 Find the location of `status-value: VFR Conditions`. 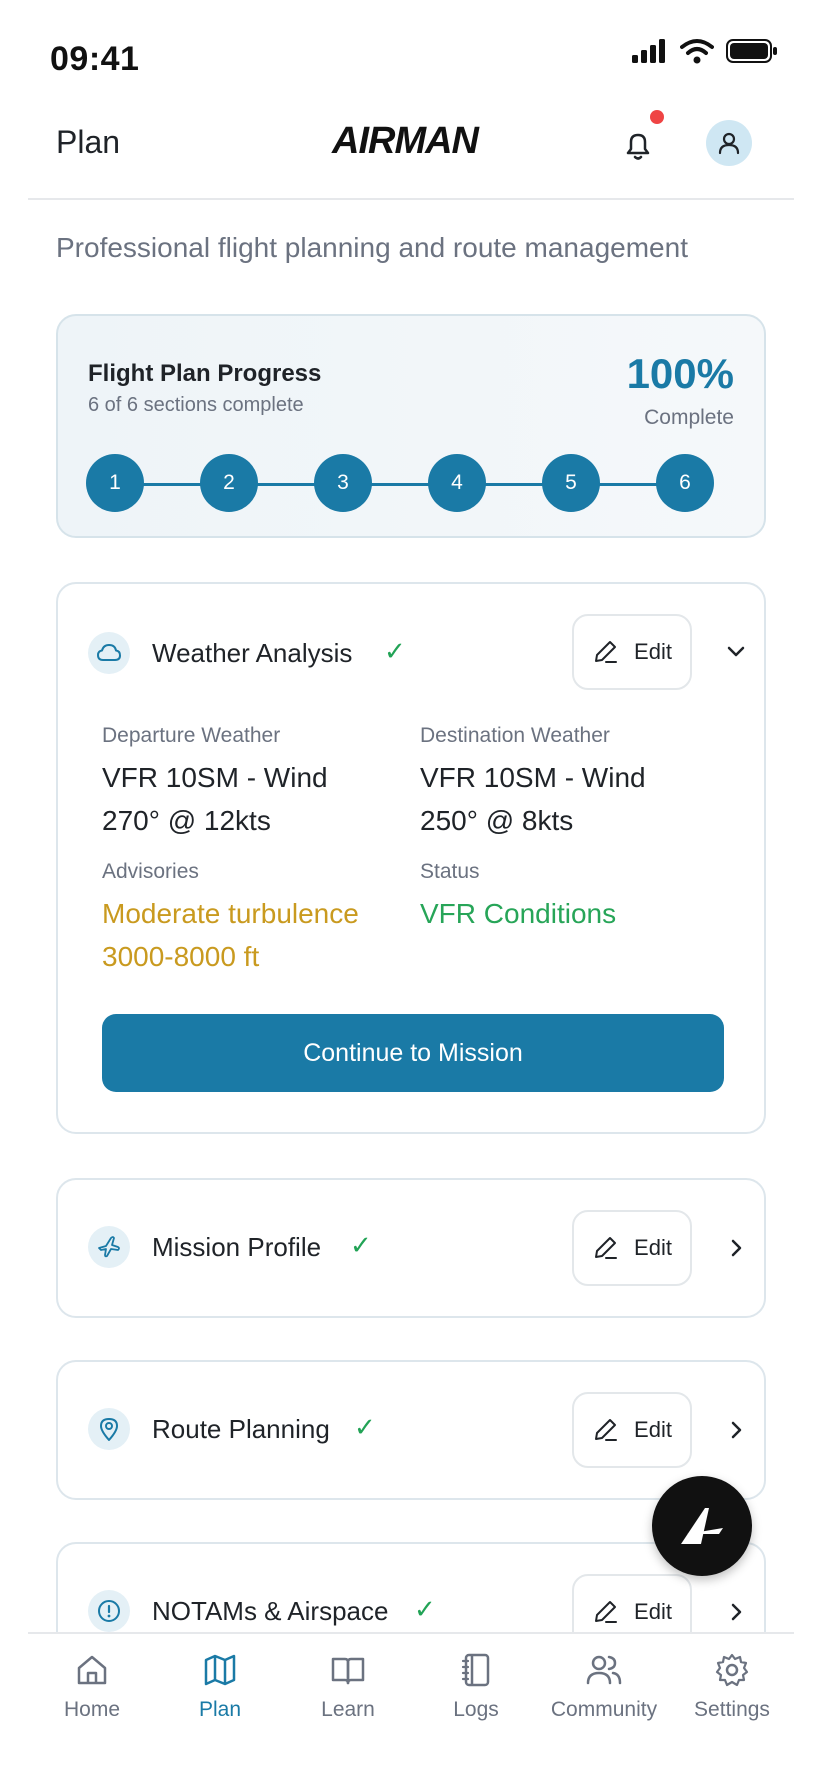

status-value: VFR Conditions is located at coordinates (518, 913).